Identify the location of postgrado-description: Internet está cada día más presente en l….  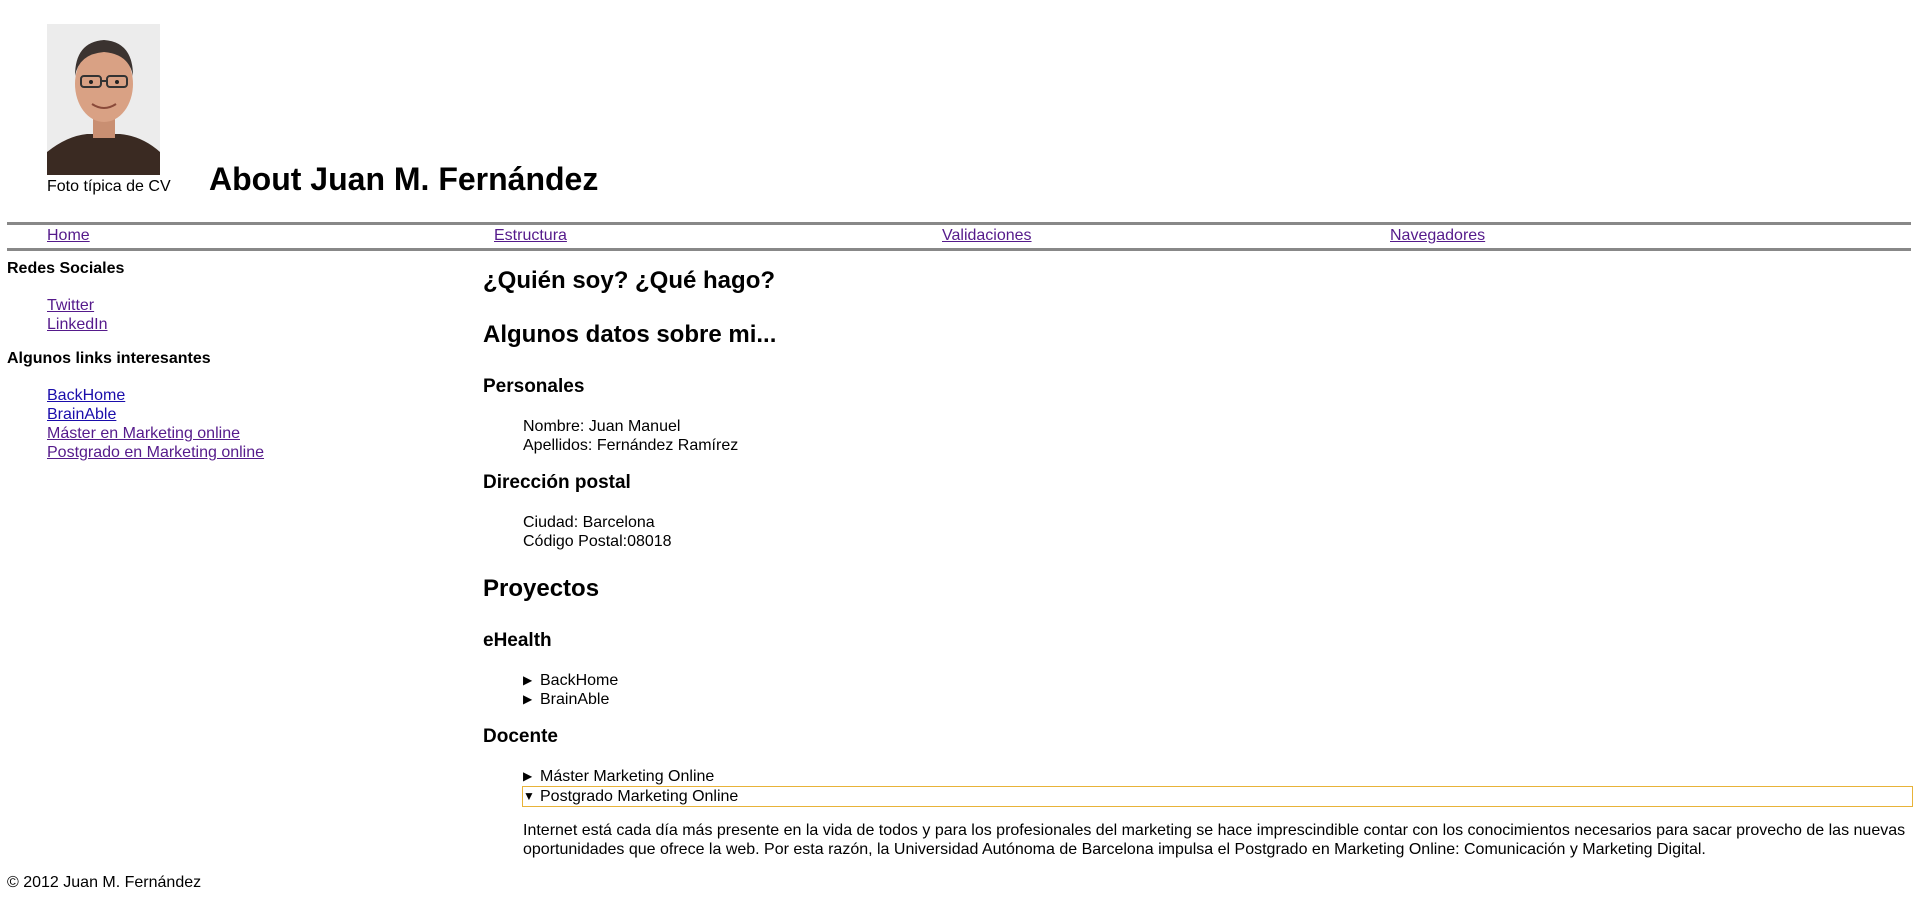
(1214, 840).